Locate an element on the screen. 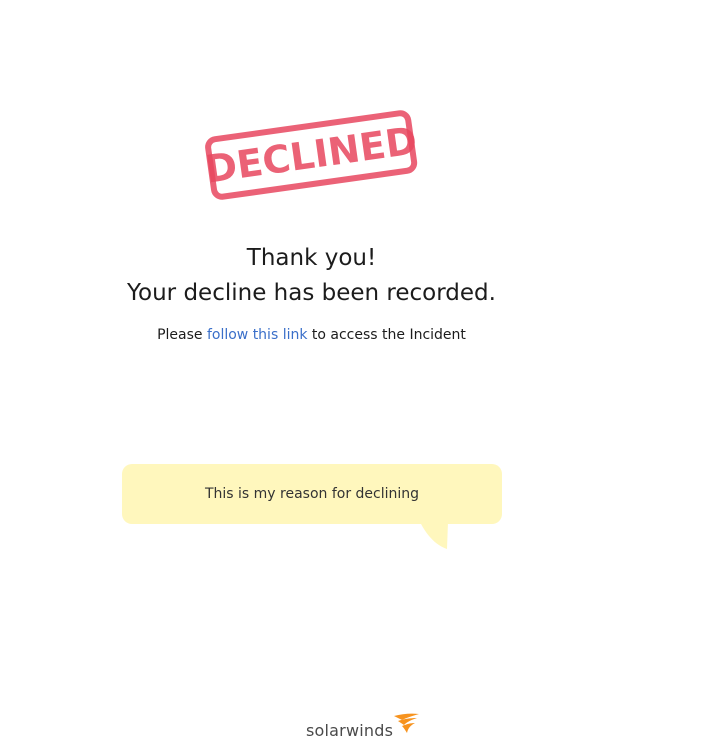 This screenshot has width=726, height=753. solarwinds-logo: solarwinds is located at coordinates (362, 728).